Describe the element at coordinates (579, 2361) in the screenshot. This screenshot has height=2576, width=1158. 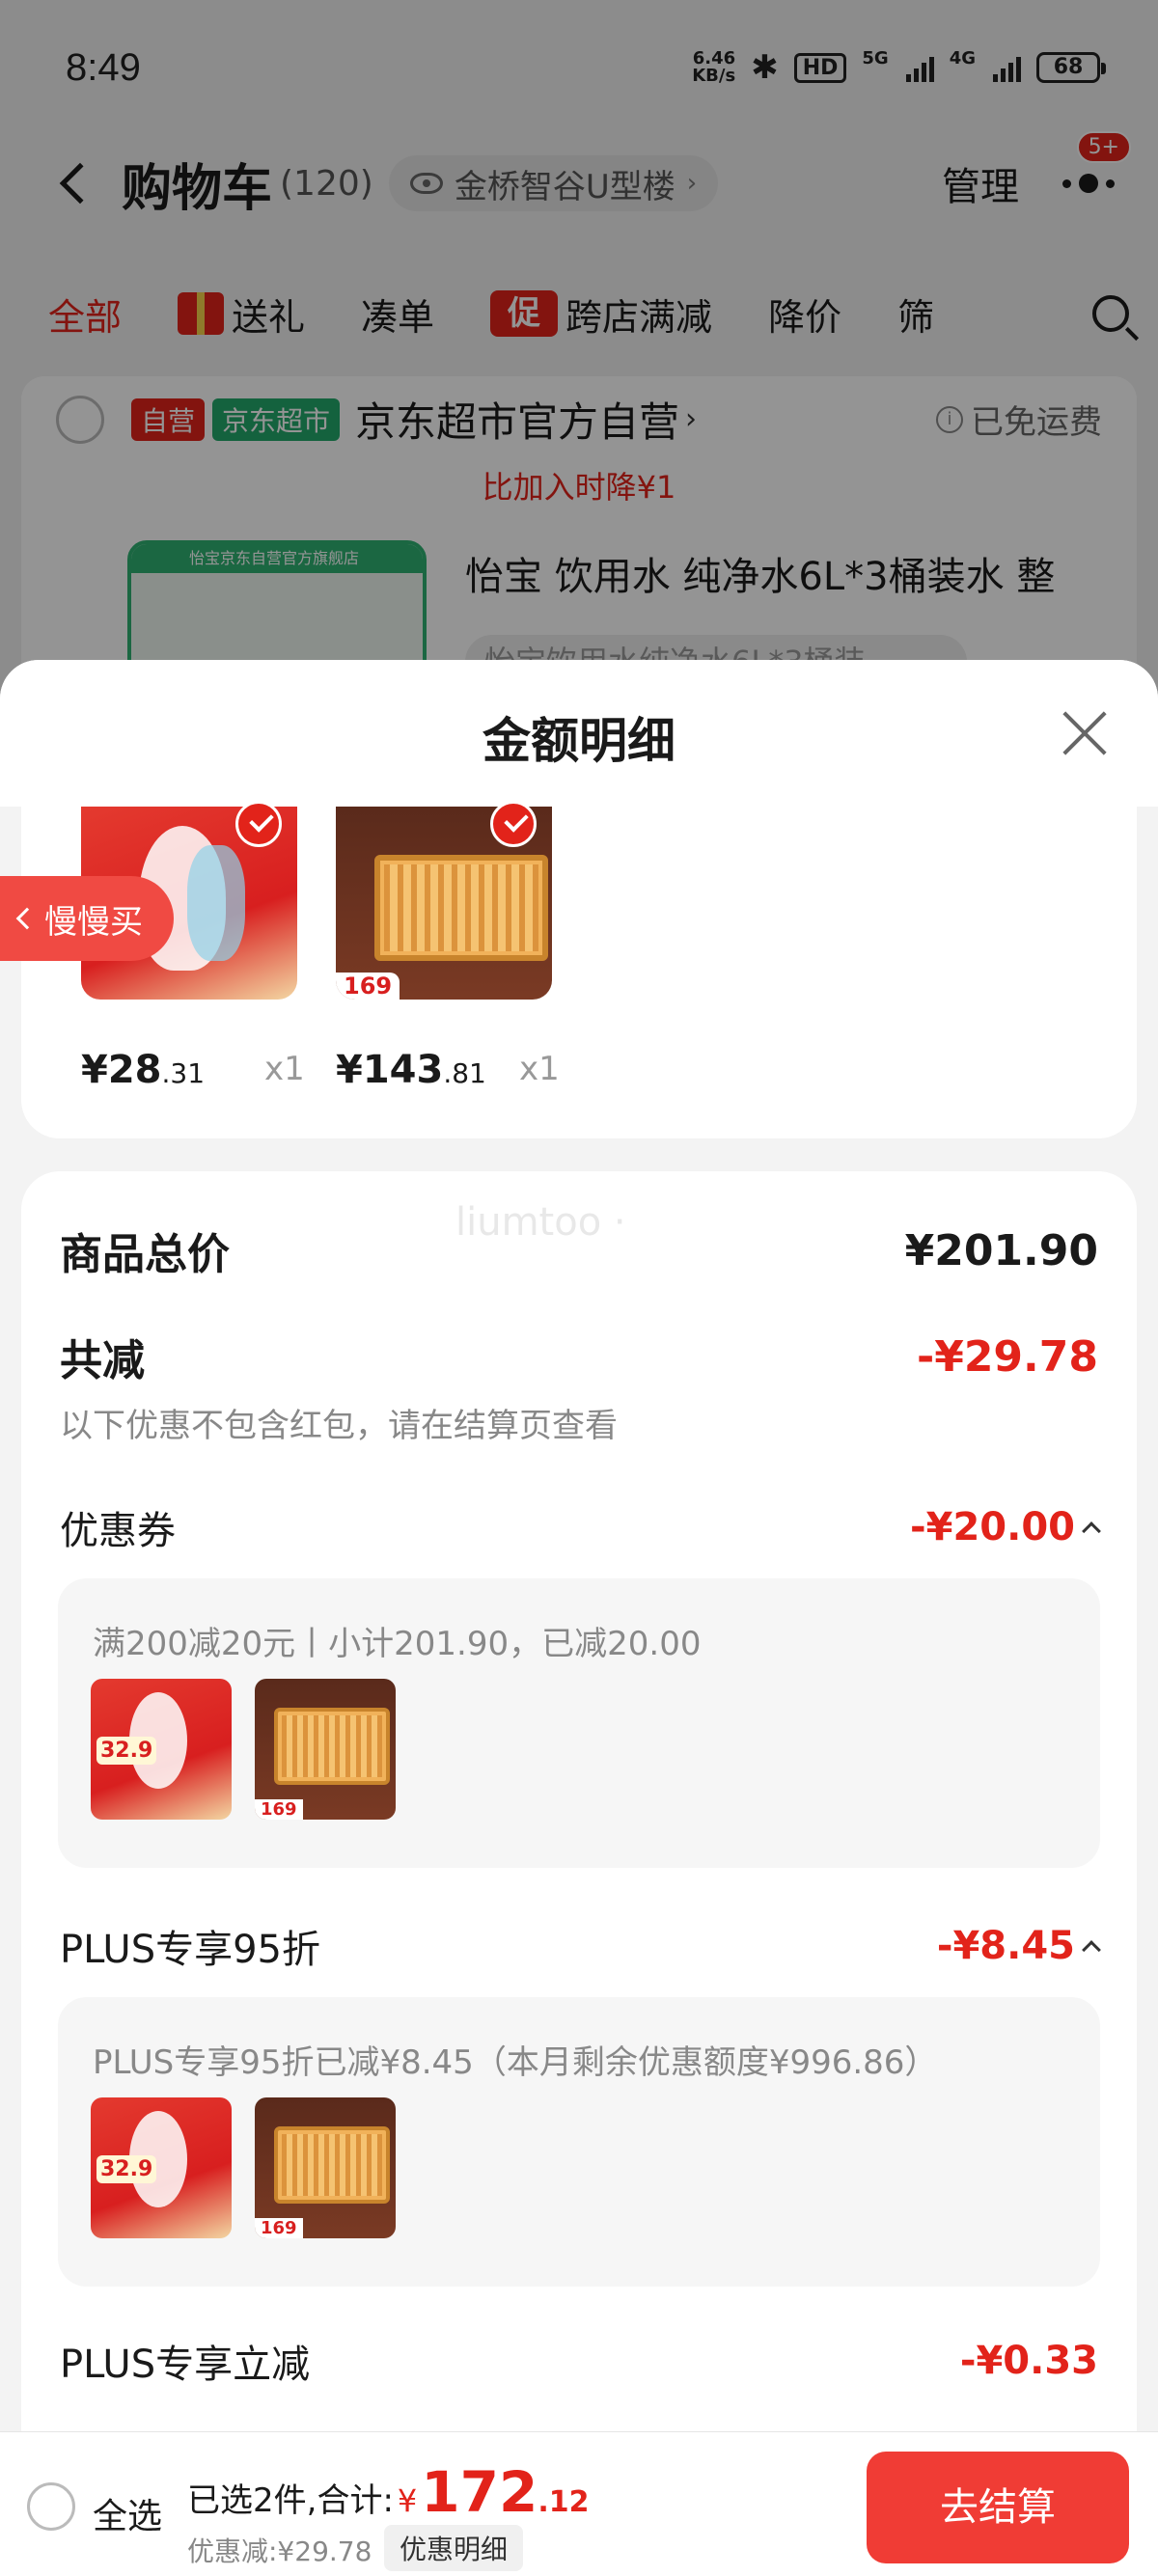
I see `plus-instant-row: PLUS专享立减 -¥0.33` at that location.